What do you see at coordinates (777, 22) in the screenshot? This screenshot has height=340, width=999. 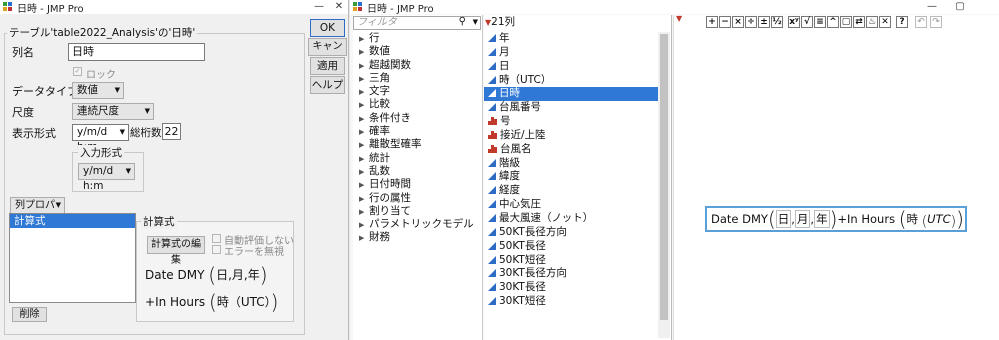 I see `fraction-icon: ½` at bounding box center [777, 22].